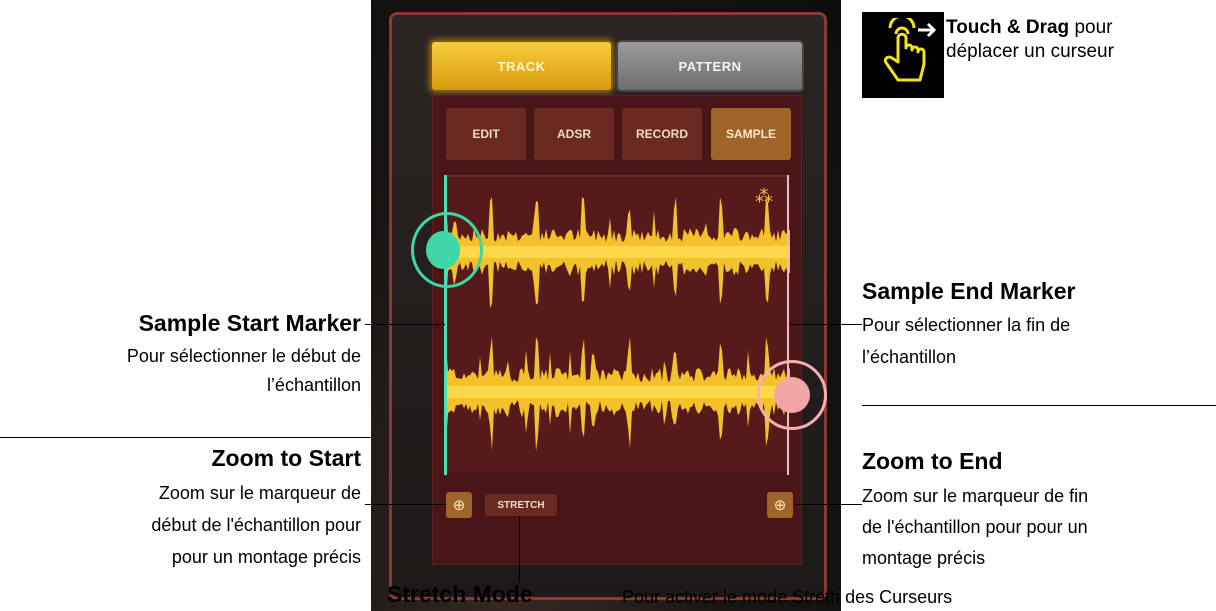 This screenshot has height=611, width=1216. Describe the element at coordinates (486, 134) in the screenshot. I see `tab-edit: EDIT` at that location.